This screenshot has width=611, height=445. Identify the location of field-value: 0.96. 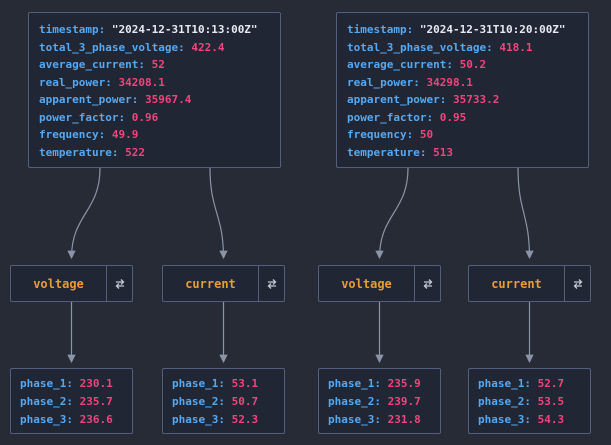
(145, 117).